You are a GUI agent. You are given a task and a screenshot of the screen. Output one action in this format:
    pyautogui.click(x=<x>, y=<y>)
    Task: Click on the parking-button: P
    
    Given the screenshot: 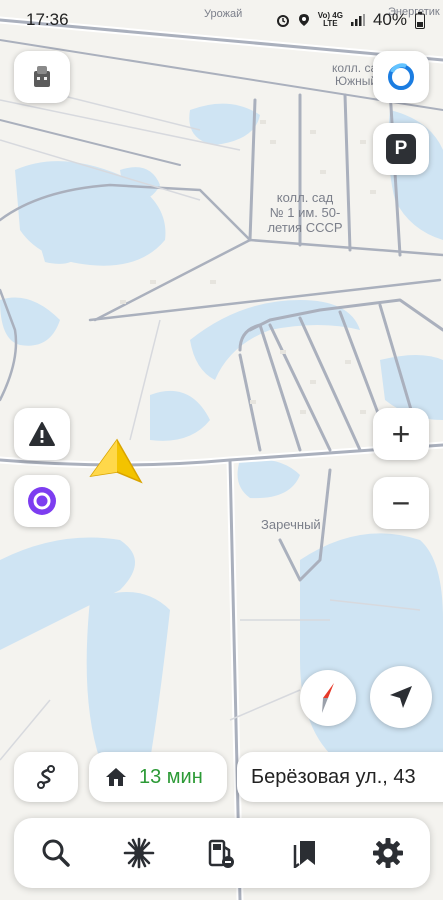 What is the action you would take?
    pyautogui.click(x=401, y=149)
    